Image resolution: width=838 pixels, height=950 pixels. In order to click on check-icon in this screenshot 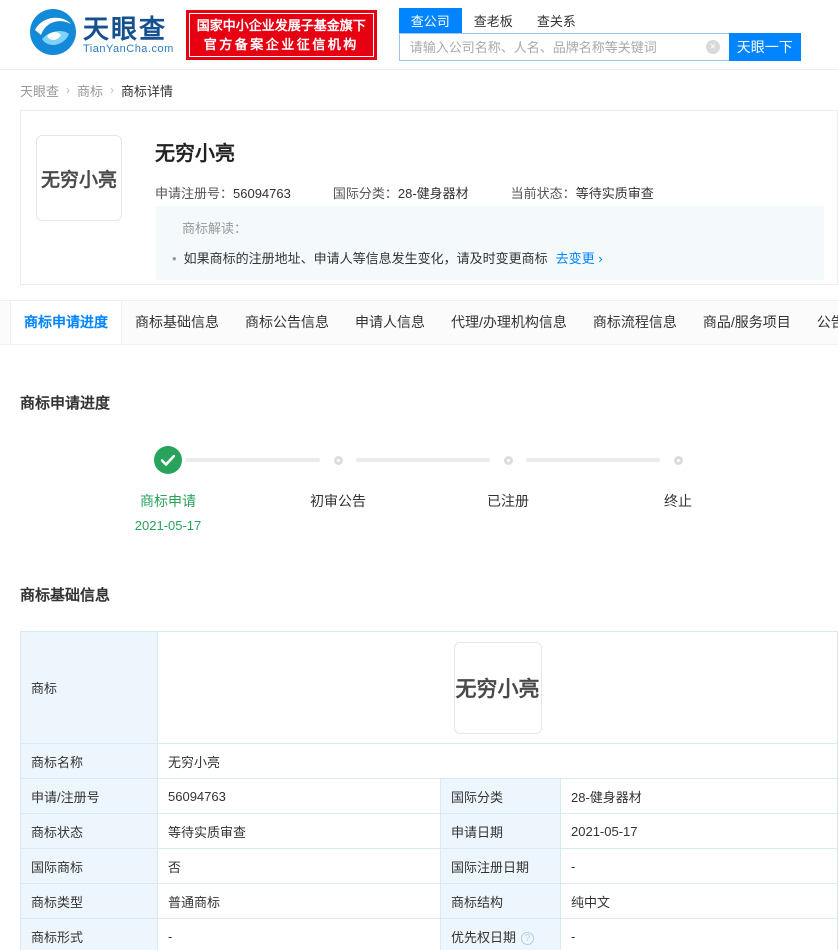, I will do `click(168, 460)`.